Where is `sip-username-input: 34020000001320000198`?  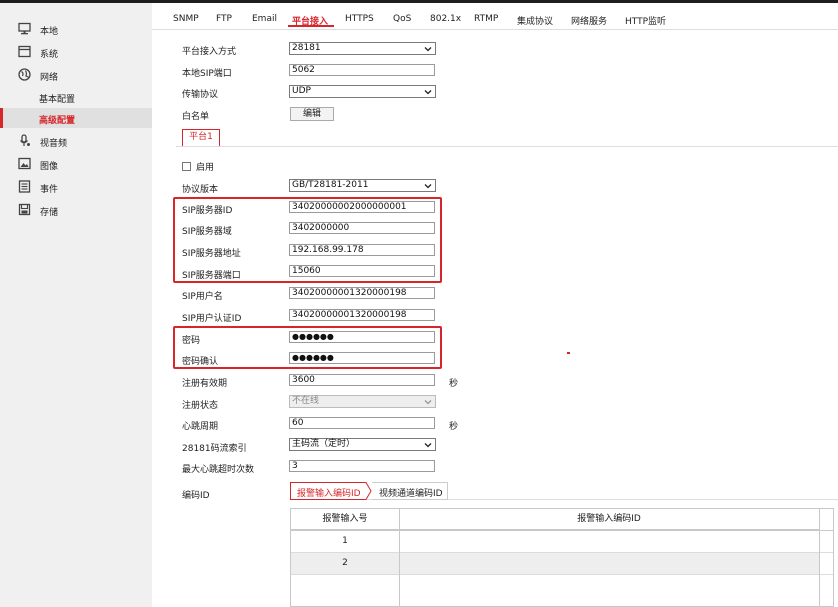
sip-username-input: 34020000001320000198 is located at coordinates (362, 293).